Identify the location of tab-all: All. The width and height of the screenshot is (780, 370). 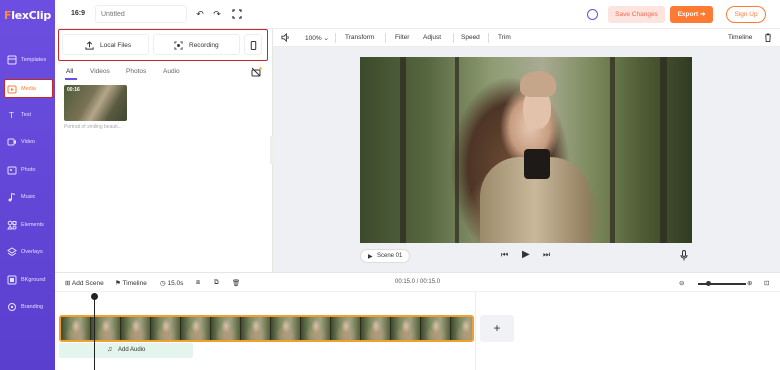
(69, 71).